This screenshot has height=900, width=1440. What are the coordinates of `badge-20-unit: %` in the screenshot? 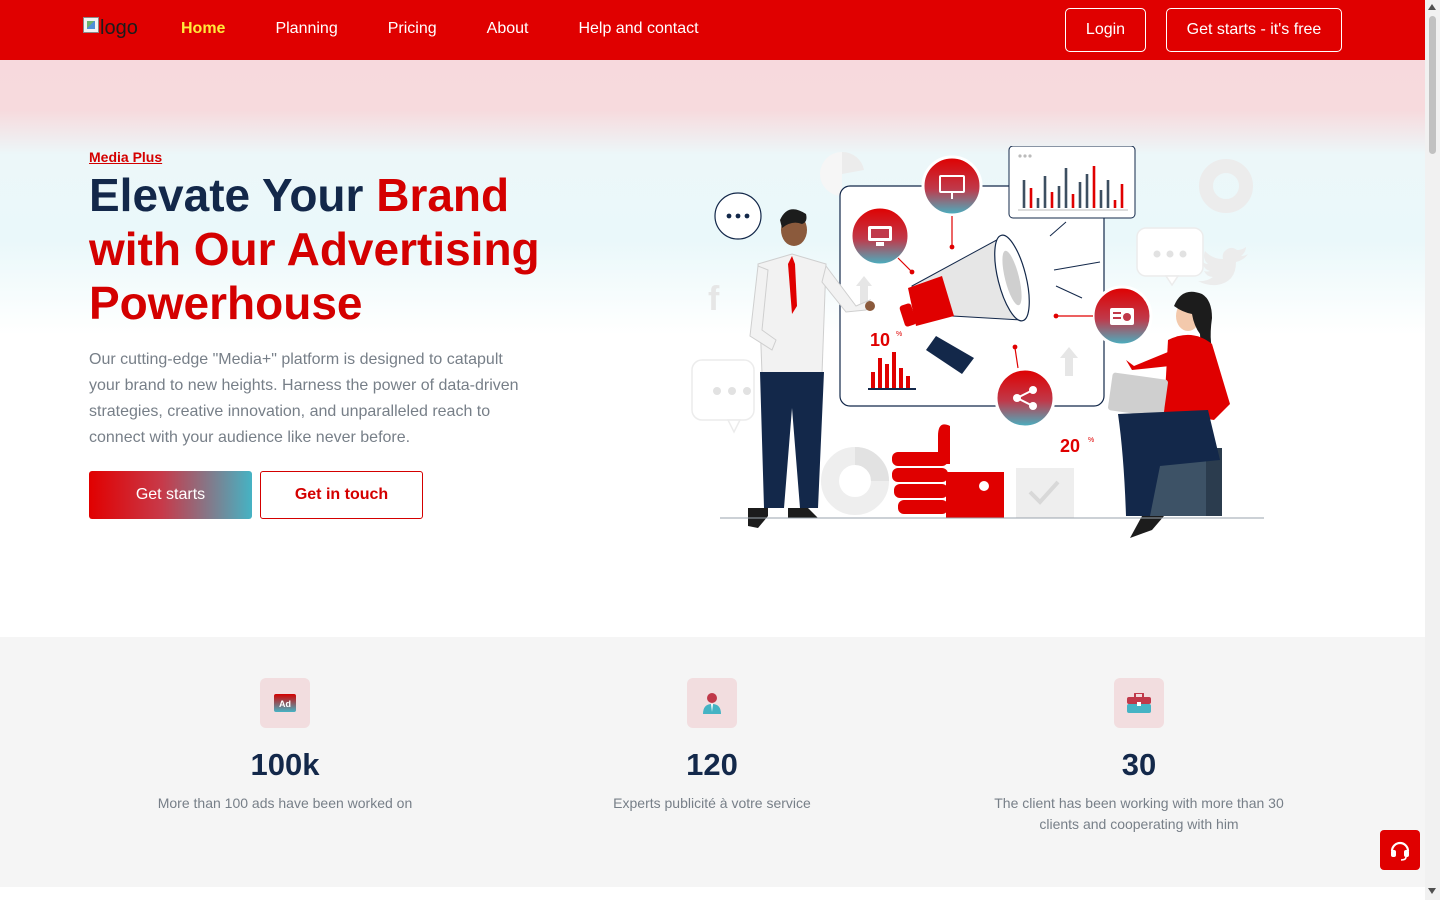 It's located at (1091, 440).